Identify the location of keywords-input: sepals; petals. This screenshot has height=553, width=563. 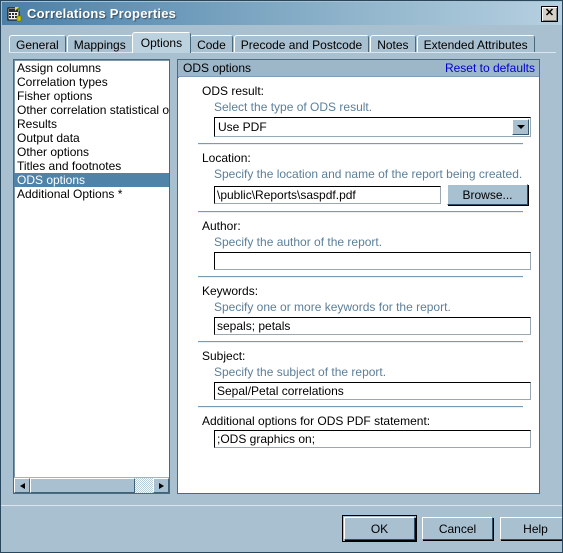
(372, 326).